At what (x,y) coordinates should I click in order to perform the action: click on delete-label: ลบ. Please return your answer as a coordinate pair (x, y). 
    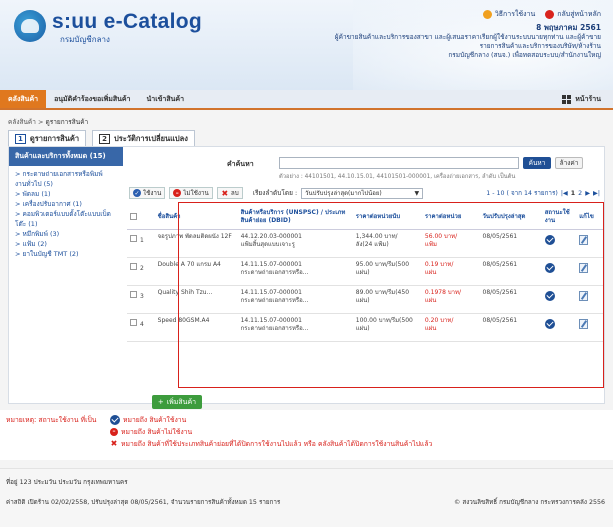
    Looking at the image, I should click on (234, 193).